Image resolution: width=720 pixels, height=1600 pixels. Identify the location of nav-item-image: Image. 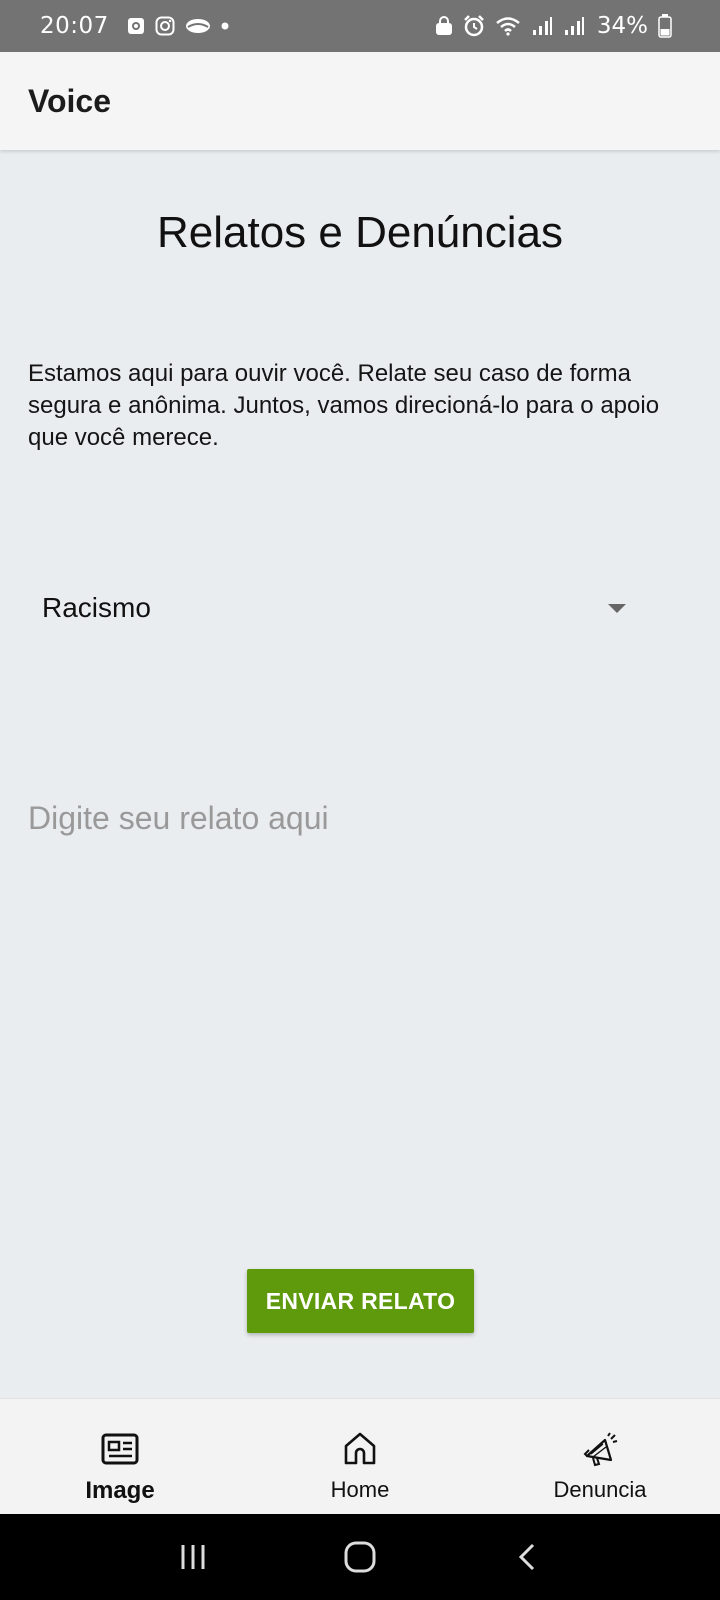
(120, 1457).